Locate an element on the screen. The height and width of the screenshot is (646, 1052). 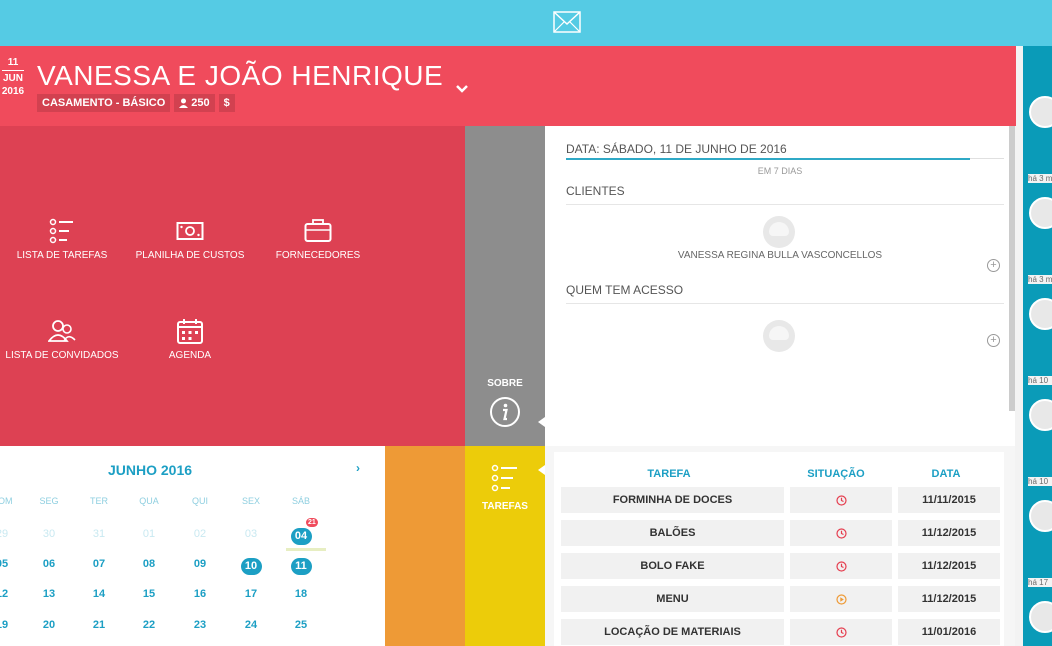
add-client-icon: + is located at coordinates (993, 265).